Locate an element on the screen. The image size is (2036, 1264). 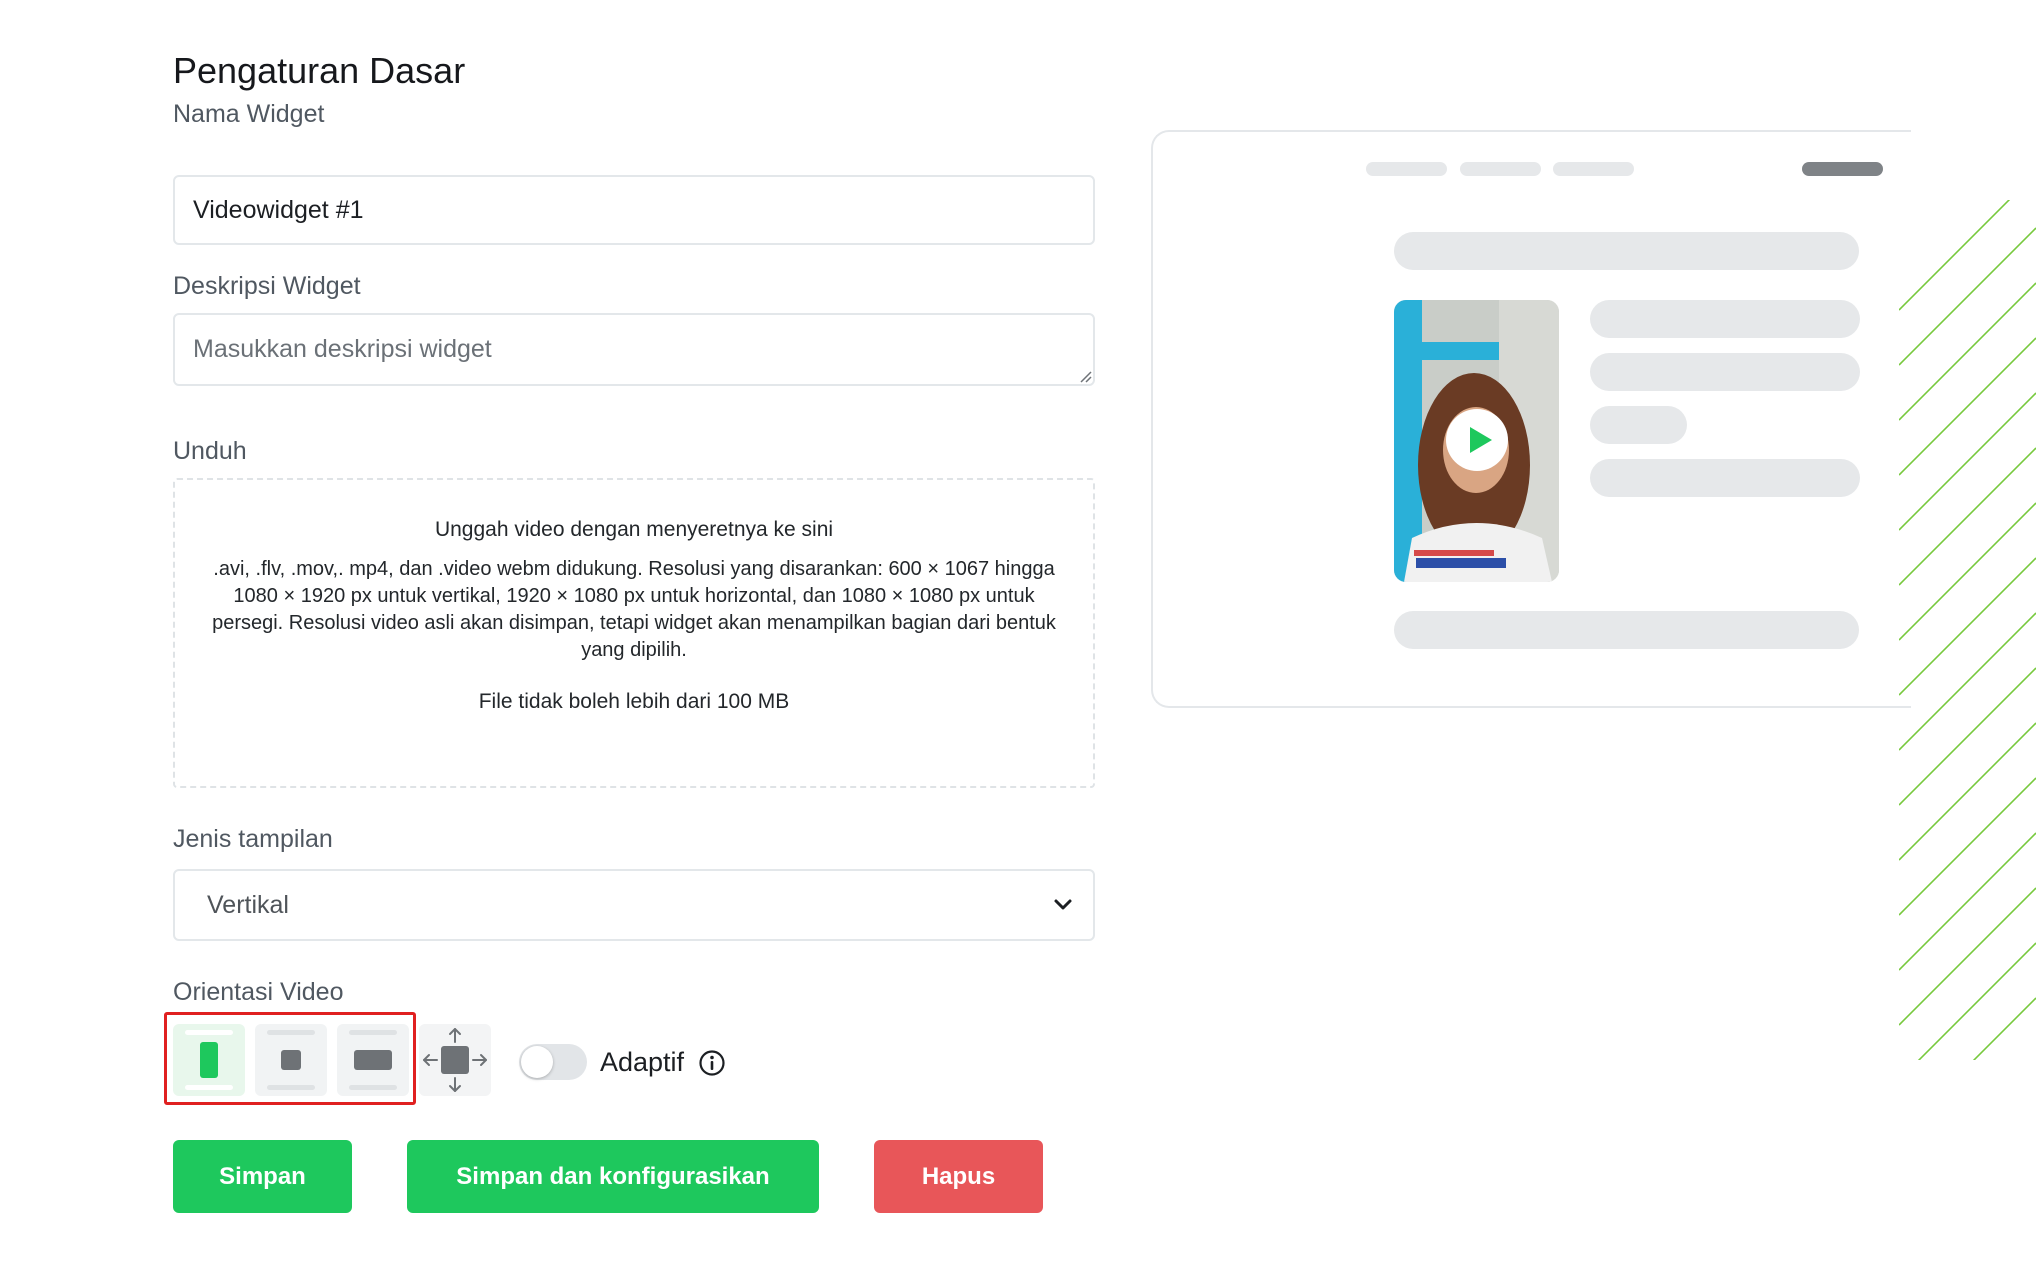
info-icon is located at coordinates (712, 1063).